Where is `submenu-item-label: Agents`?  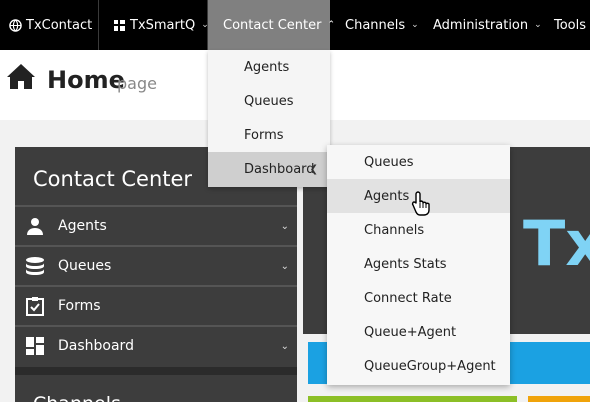
submenu-item-label: Agents is located at coordinates (387, 196).